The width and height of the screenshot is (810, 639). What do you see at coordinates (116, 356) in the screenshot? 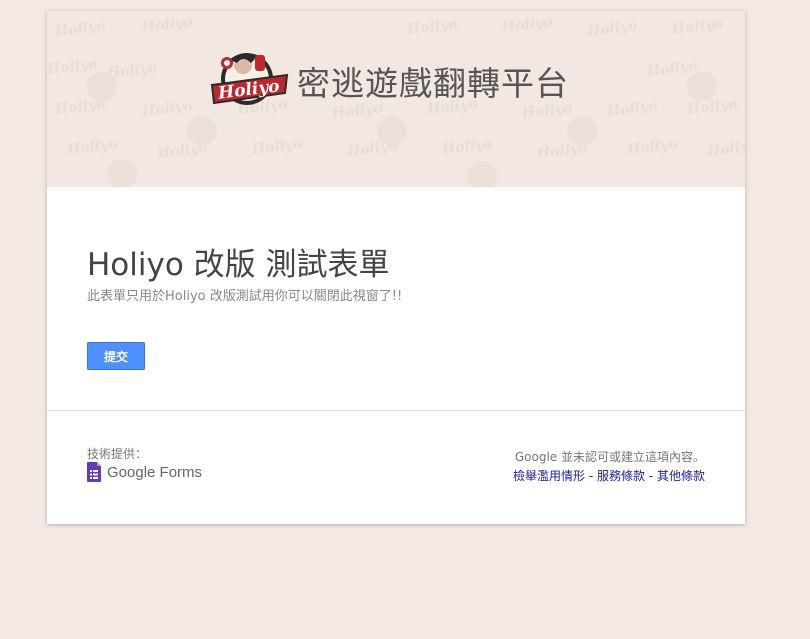
I see `submit-button: 提交` at bounding box center [116, 356].